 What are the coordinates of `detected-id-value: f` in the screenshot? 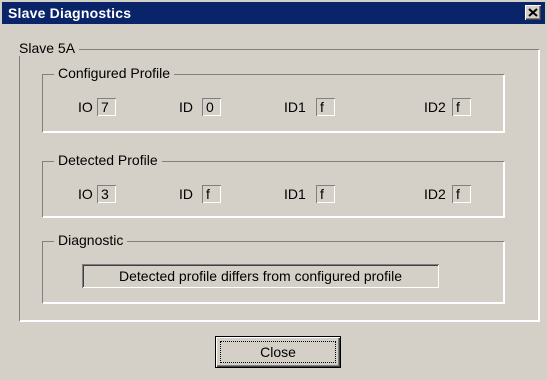 It's located at (211, 194).